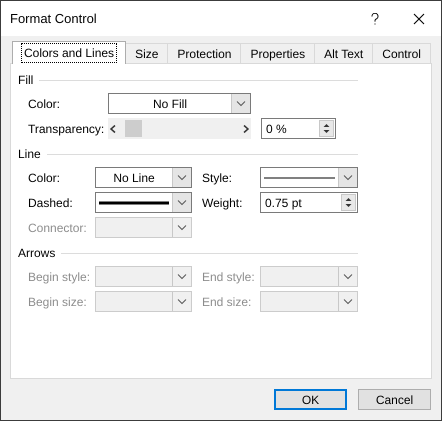  I want to click on field-label: Dashed:, so click(51, 203).